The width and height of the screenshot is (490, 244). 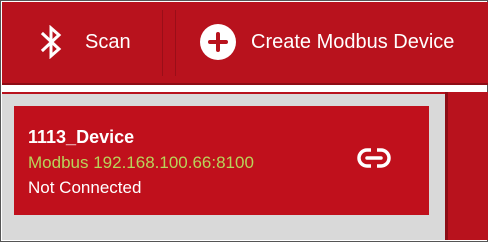 What do you see at coordinates (218, 42) in the screenshot?
I see `plus-circle-icon` at bounding box center [218, 42].